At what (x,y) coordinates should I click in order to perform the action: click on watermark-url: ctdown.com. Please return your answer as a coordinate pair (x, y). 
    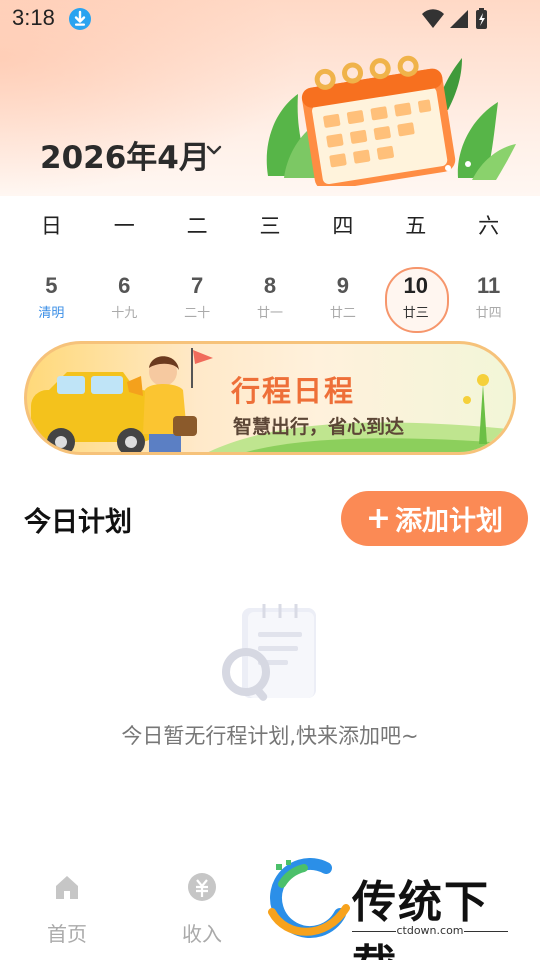
    Looking at the image, I should click on (430, 930).